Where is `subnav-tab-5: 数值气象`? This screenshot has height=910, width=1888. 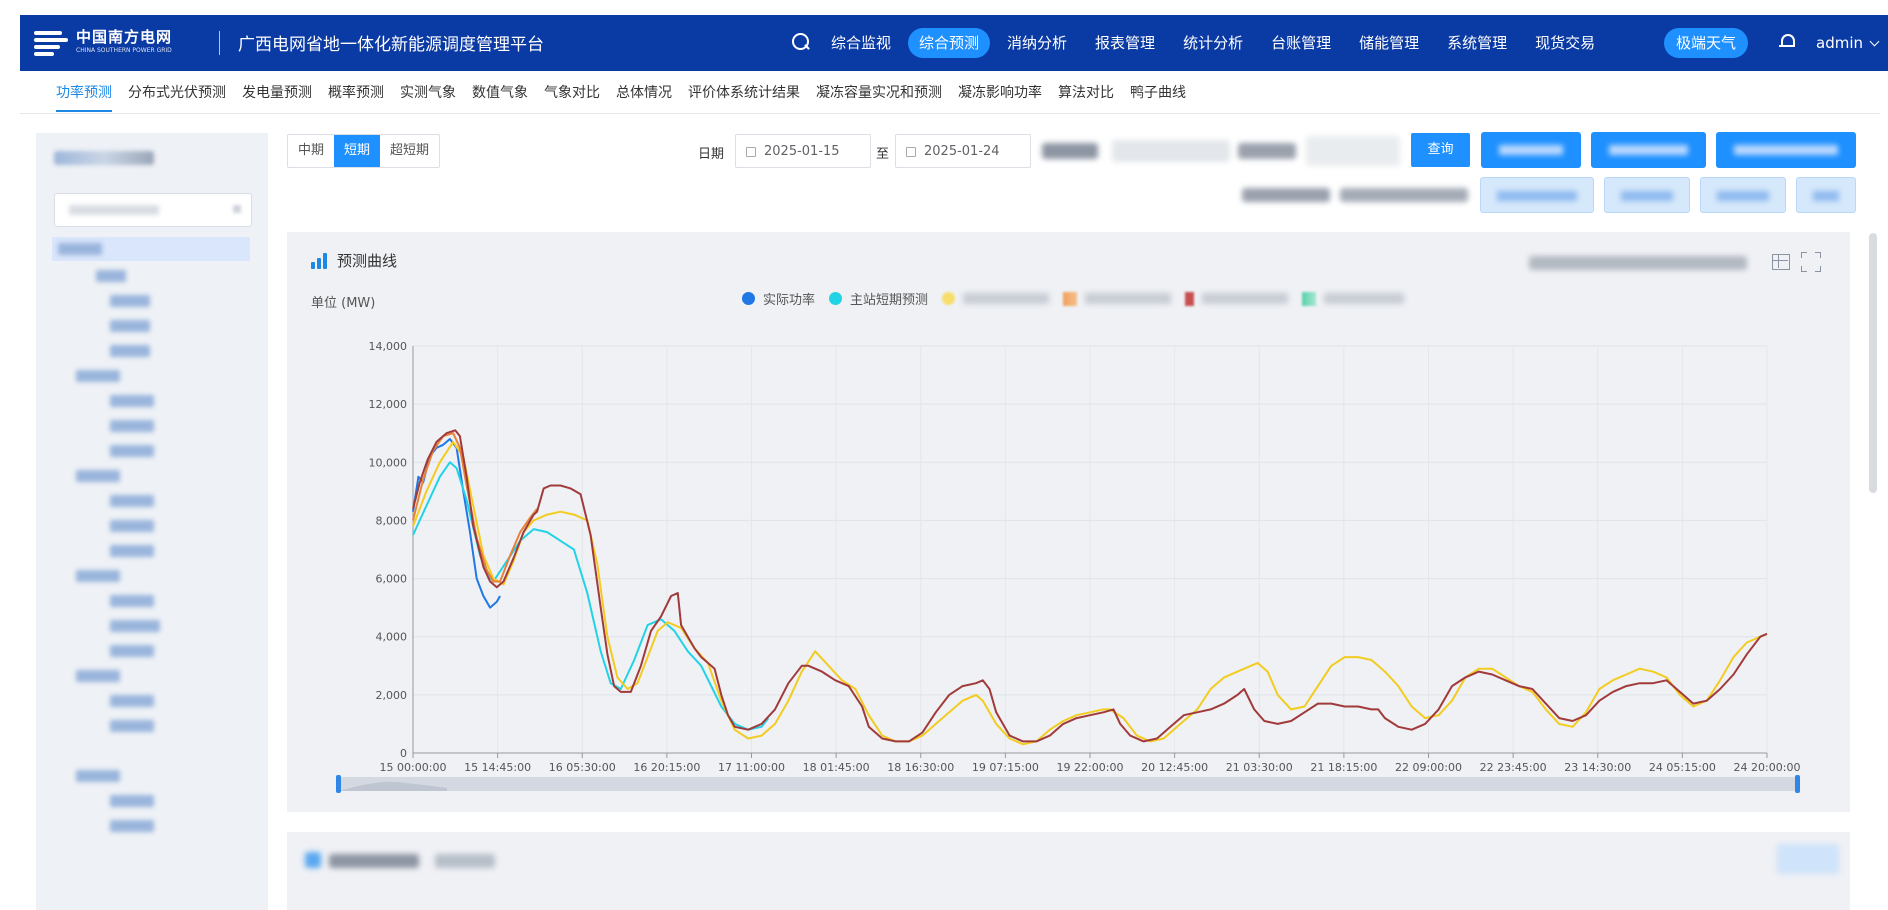 subnav-tab-5: 数值气象 is located at coordinates (500, 97).